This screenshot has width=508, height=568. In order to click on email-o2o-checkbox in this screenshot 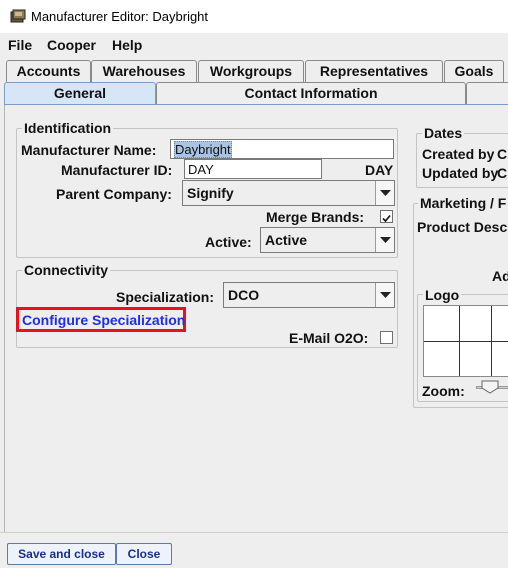, I will do `click(386, 337)`.